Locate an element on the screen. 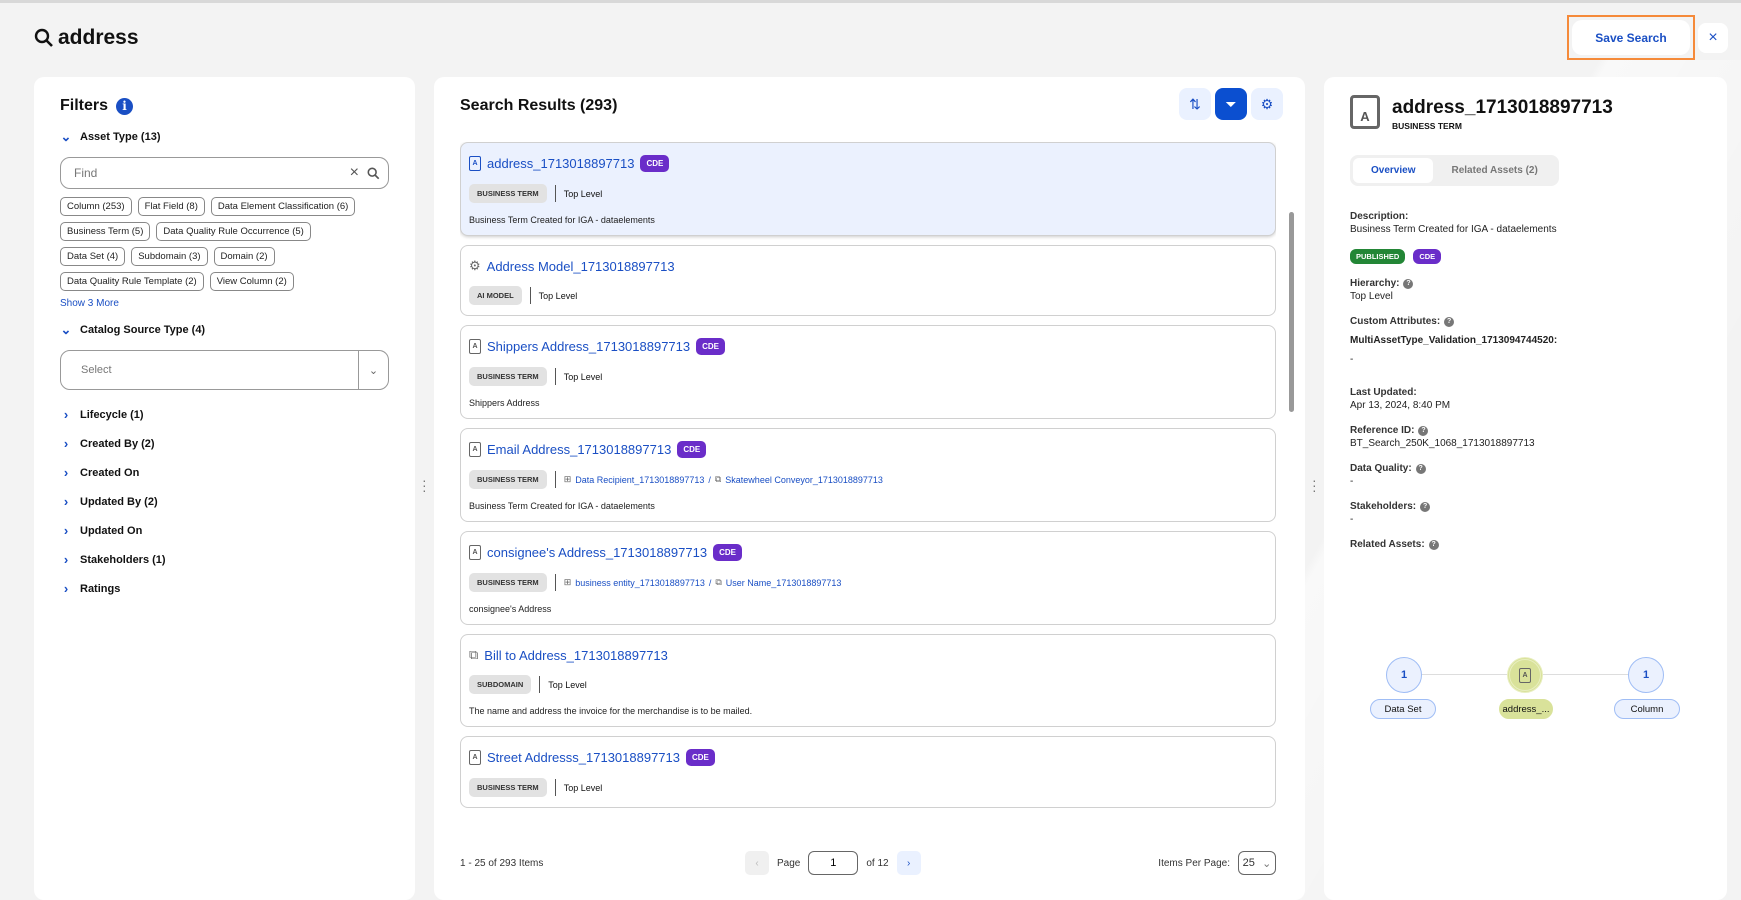 This screenshot has width=1741, height=900. filter-catalog-source: ⌄ Catalog Source Type (4) is located at coordinates (224, 330).